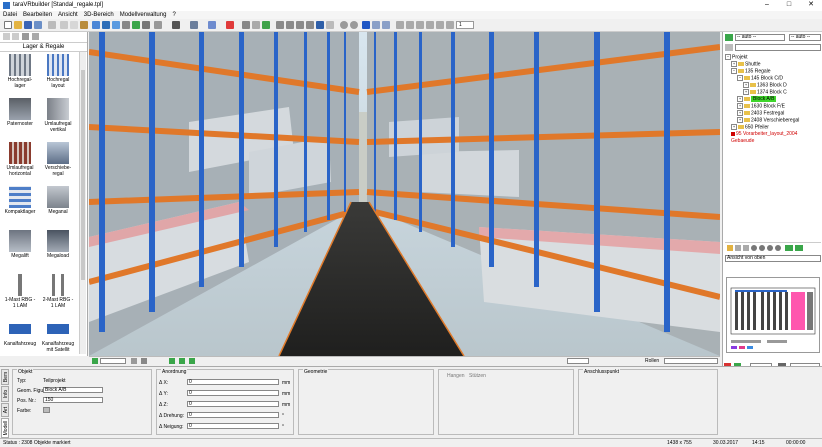 This screenshot has width=822, height=447. What do you see at coordinates (354, 25) in the screenshot?
I see `stop-record-icon` at bounding box center [354, 25].